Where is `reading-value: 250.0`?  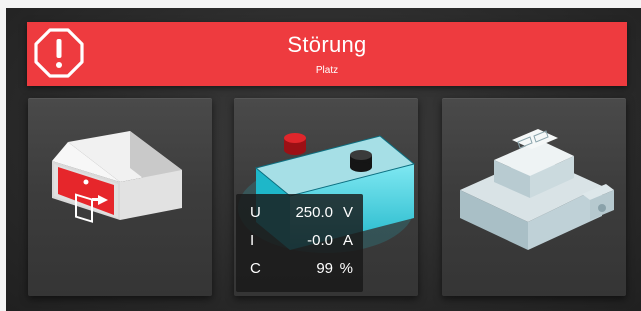 reading-value: 250.0 is located at coordinates (314, 212).